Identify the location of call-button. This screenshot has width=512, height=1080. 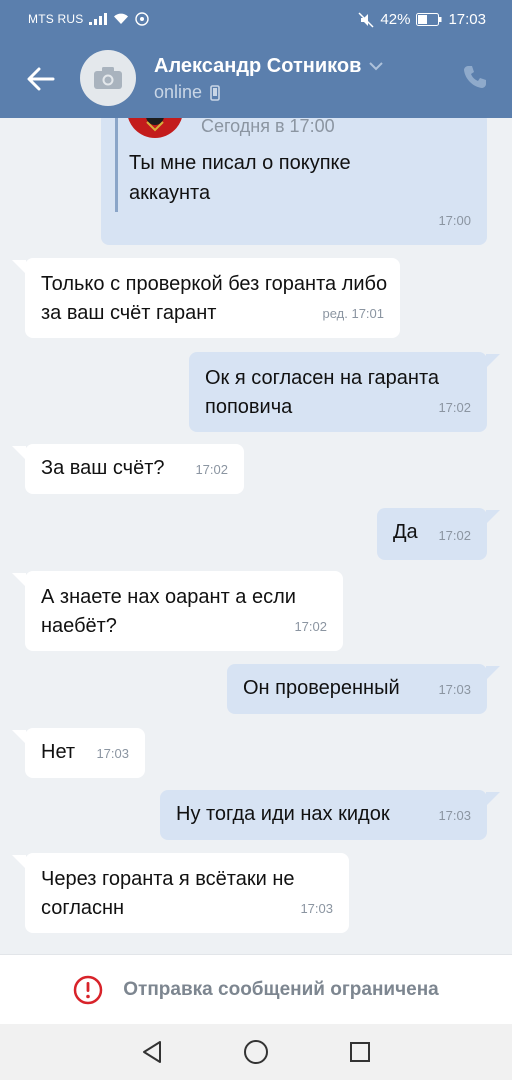
(475, 79).